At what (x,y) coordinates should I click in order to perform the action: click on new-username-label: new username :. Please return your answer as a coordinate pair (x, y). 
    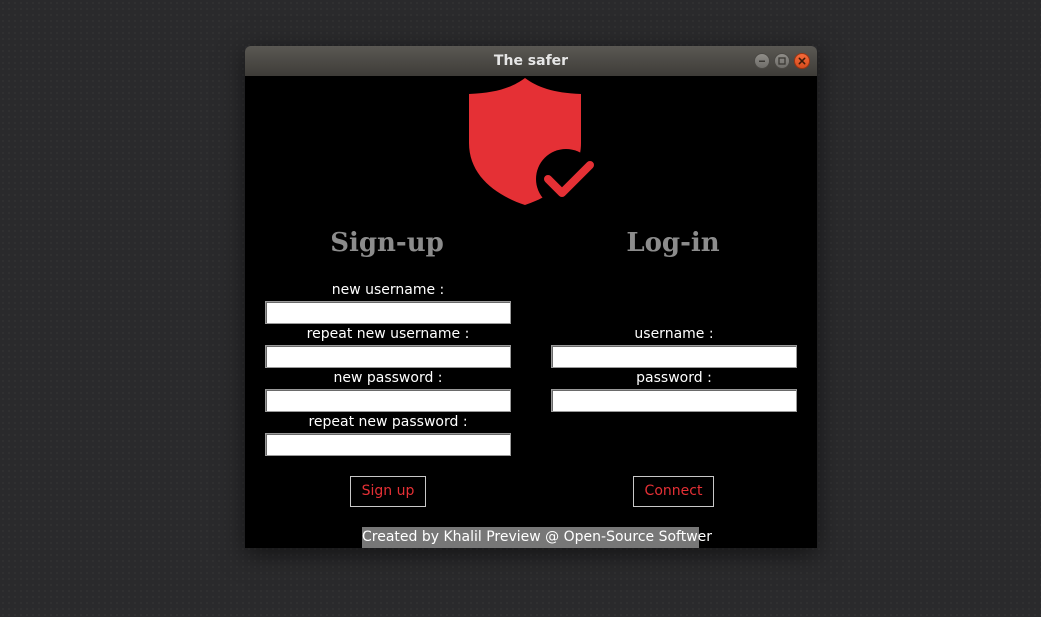
    Looking at the image, I should click on (388, 290).